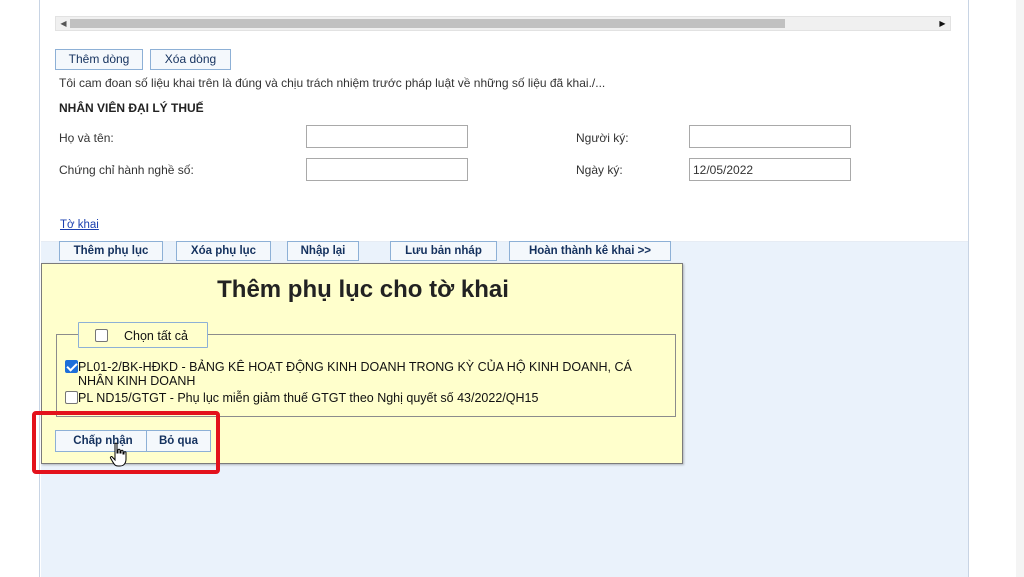 The image size is (1024, 577). I want to click on complete-declaration-button: Hoàn thành kê khai >>, so click(590, 251).